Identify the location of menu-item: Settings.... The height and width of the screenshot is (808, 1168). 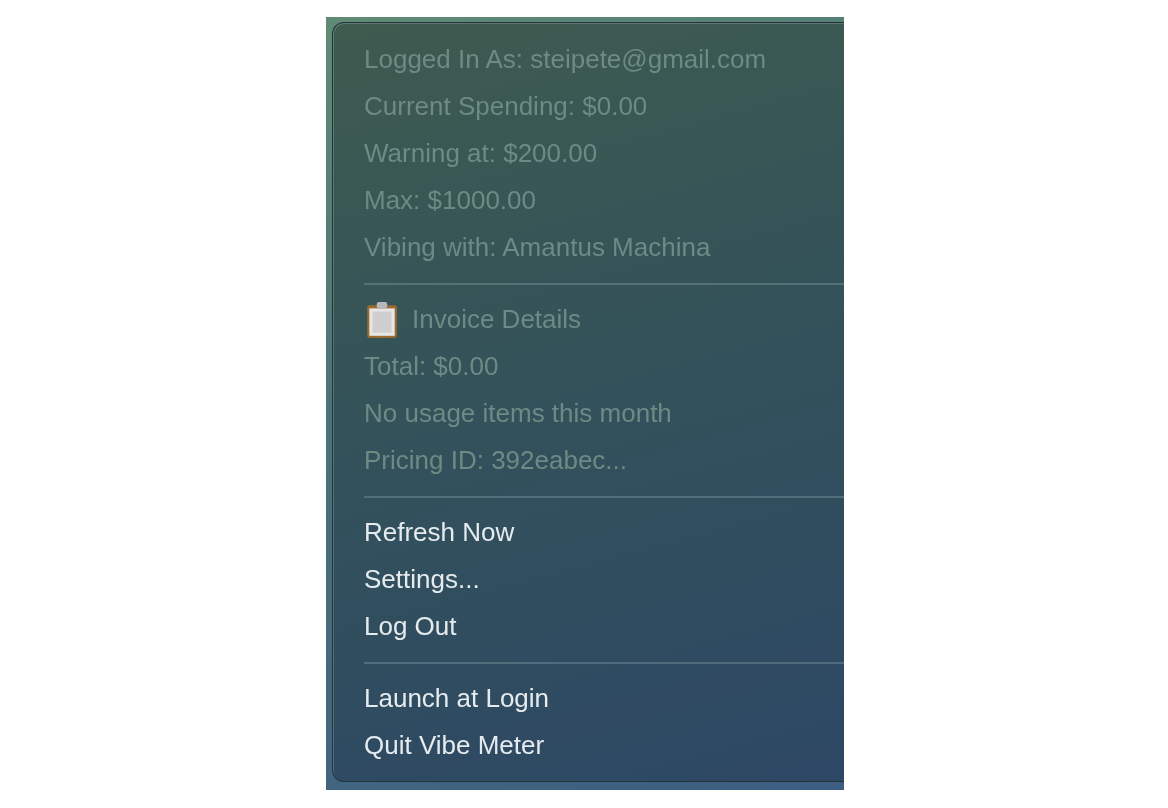
(422, 579).